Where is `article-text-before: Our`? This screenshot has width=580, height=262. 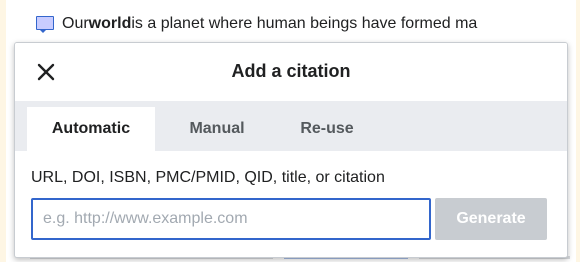
article-text-before: Our is located at coordinates (75, 23).